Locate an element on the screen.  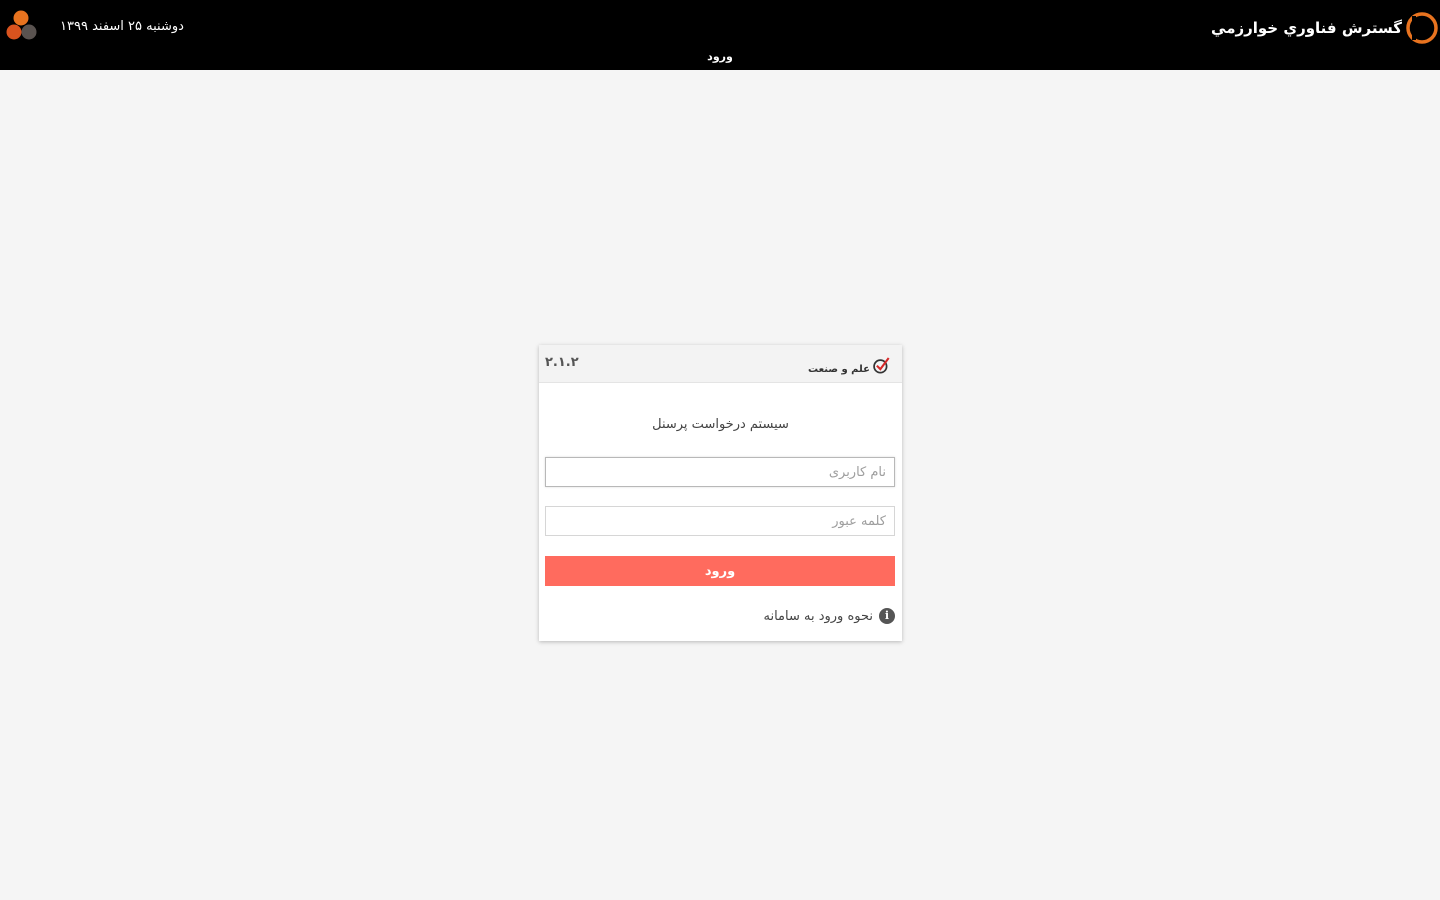
org-logo: علم و صنعت is located at coordinates (849, 365).